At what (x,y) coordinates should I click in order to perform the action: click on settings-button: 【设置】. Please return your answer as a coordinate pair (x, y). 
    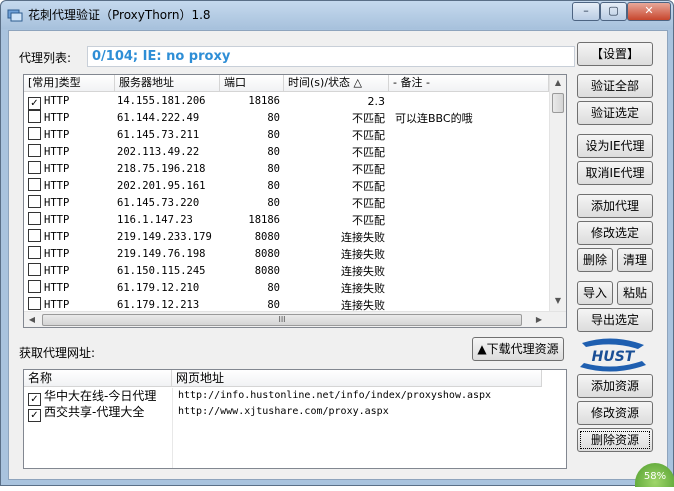
    Looking at the image, I should click on (615, 54).